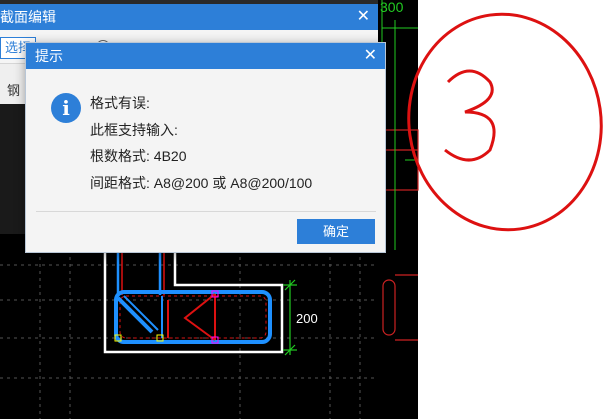  I want to click on section-edit-titlebar: 截面编辑 ✕, so click(189, 17).